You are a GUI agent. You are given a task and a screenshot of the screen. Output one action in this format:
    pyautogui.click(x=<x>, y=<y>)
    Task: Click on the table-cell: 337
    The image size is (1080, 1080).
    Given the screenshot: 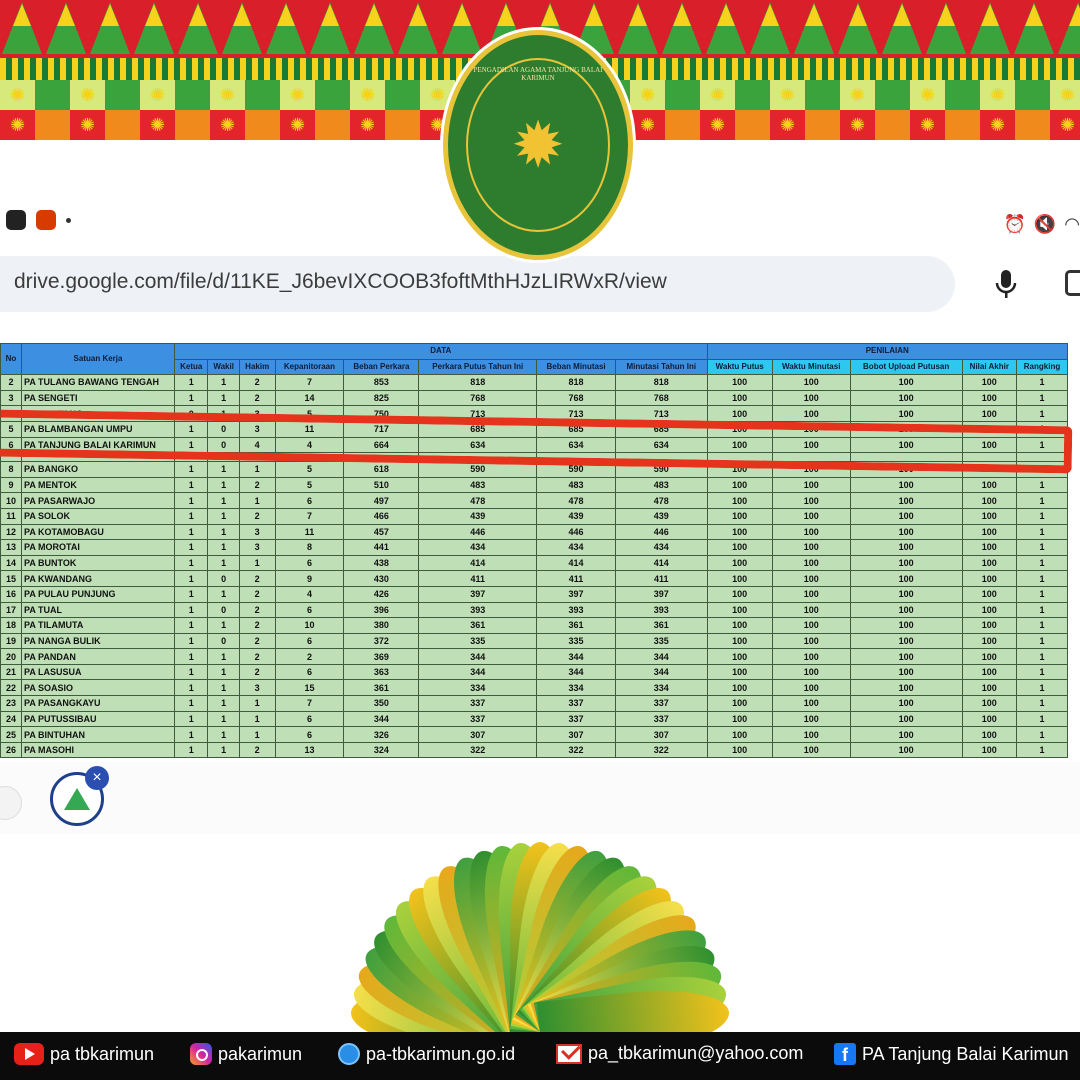 What is the action you would take?
    pyautogui.click(x=661, y=719)
    